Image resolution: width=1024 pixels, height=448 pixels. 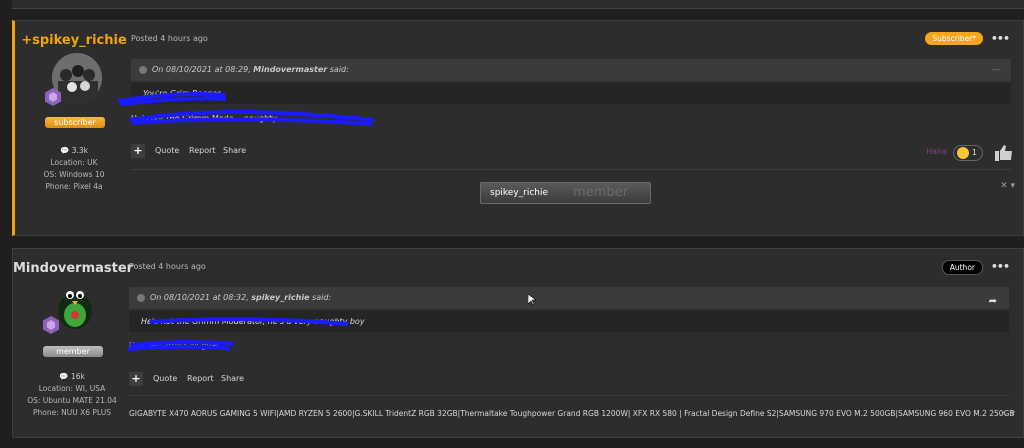 I want to click on quote-author: Mindovermaster, so click(x=290, y=69).